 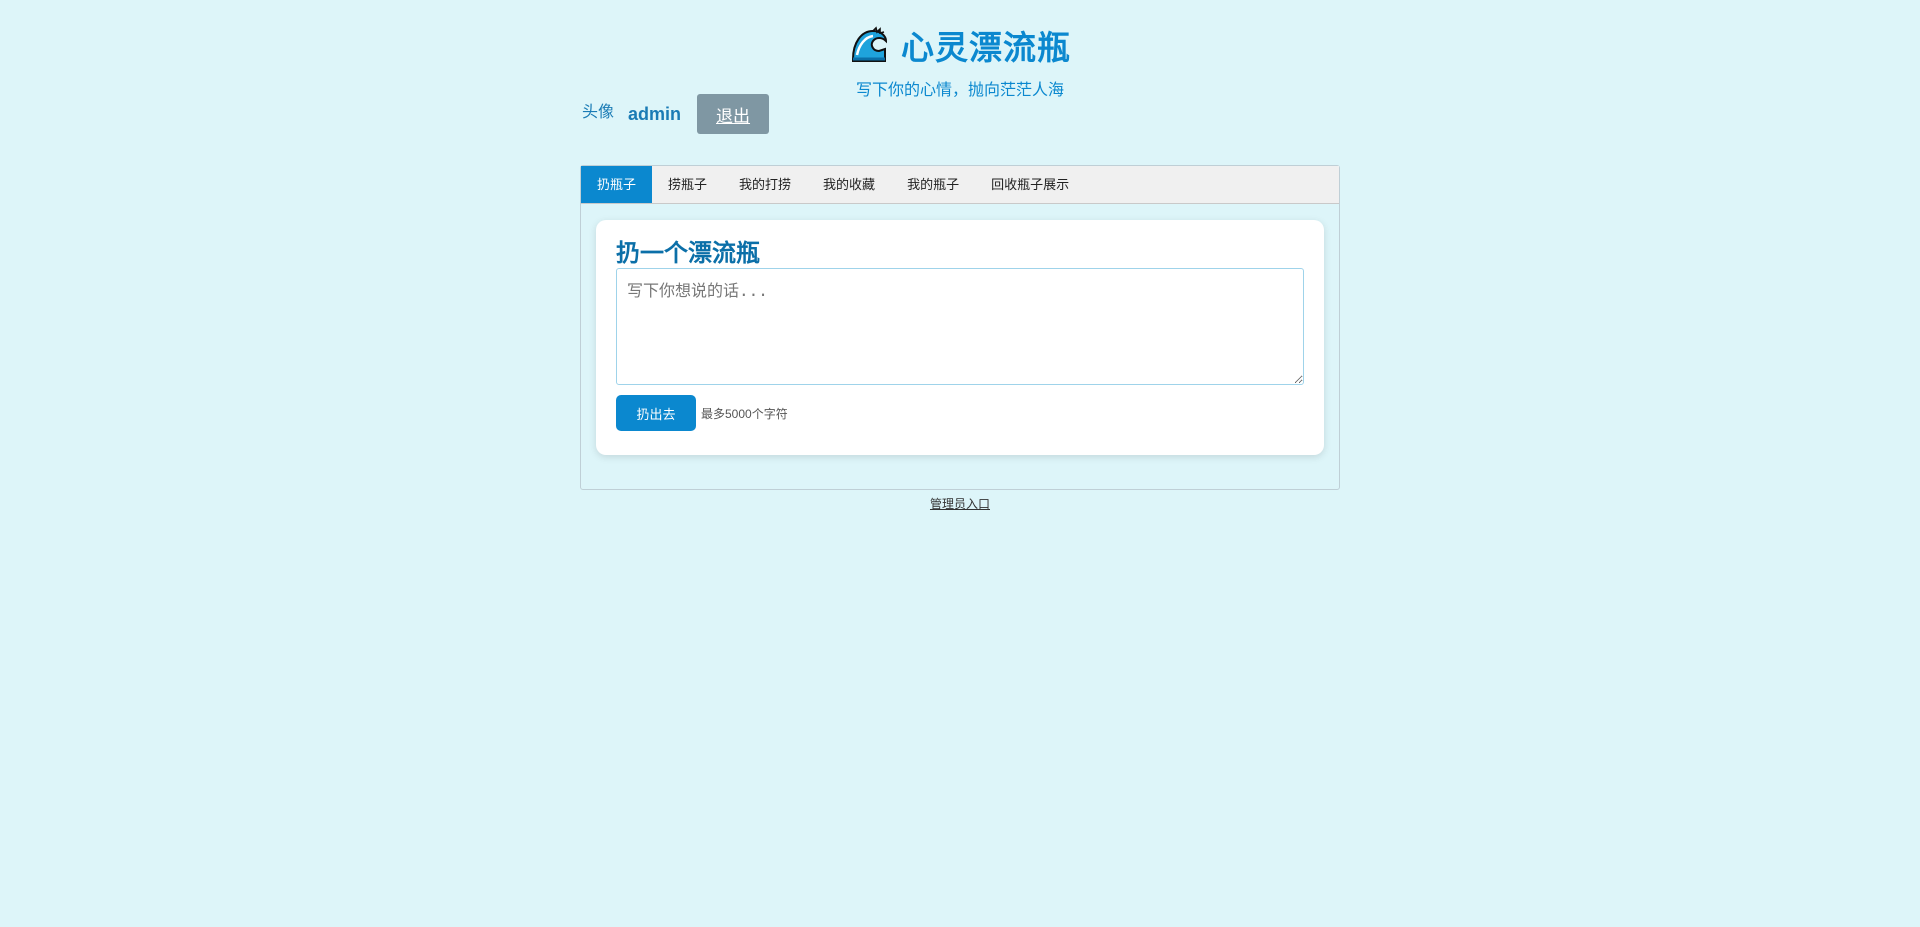 I want to click on admin-entry-link: 管理员入口, so click(x=960, y=503).